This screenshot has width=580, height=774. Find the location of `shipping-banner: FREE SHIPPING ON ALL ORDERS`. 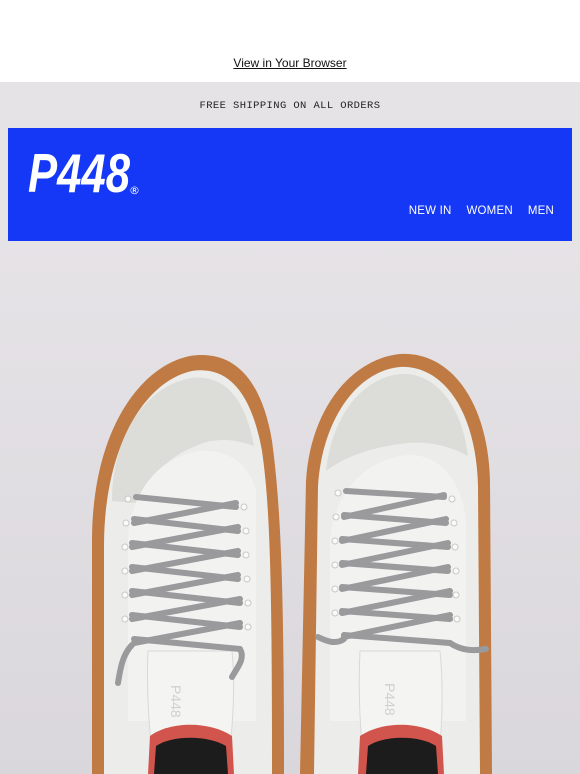

shipping-banner: FREE SHIPPING ON ALL ORDERS is located at coordinates (290, 106).